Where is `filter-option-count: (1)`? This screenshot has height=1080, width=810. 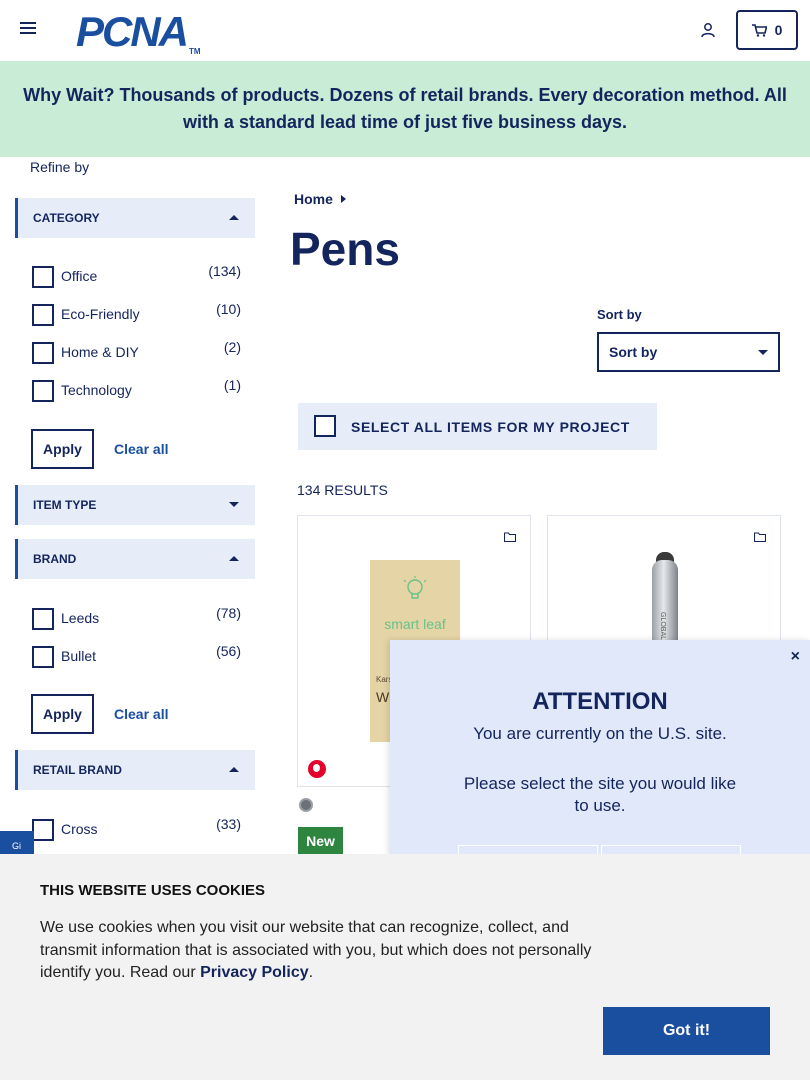
filter-option-count: (1) is located at coordinates (232, 385).